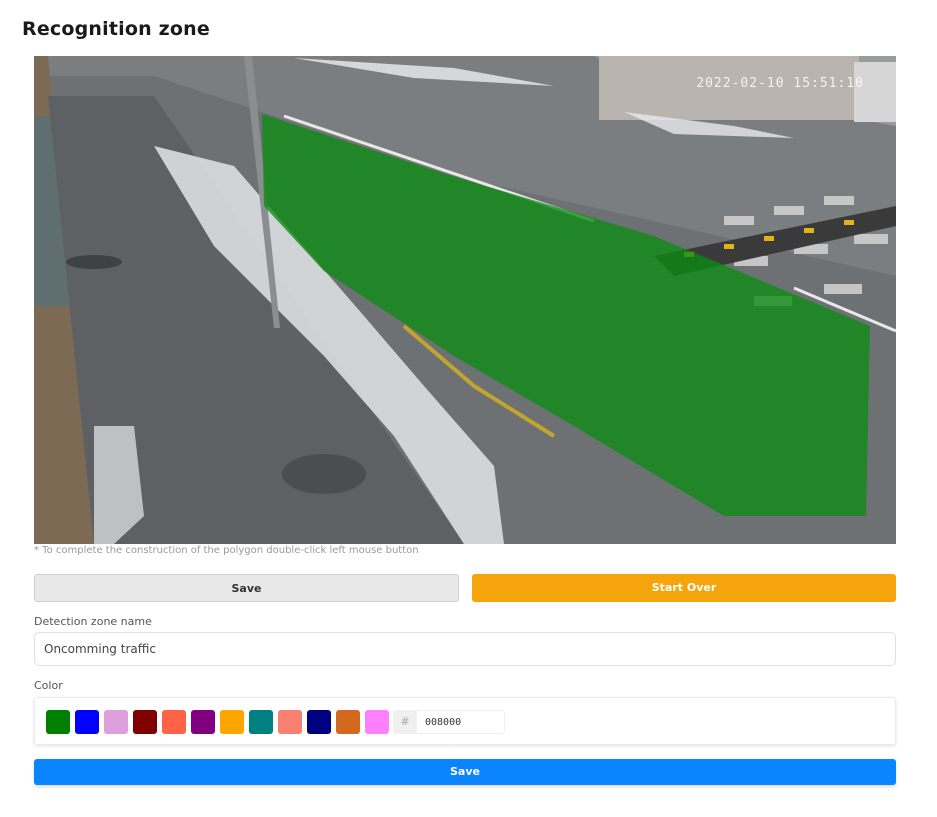  What do you see at coordinates (246, 588) in the screenshot?
I see `save-polygon-button: Save` at bounding box center [246, 588].